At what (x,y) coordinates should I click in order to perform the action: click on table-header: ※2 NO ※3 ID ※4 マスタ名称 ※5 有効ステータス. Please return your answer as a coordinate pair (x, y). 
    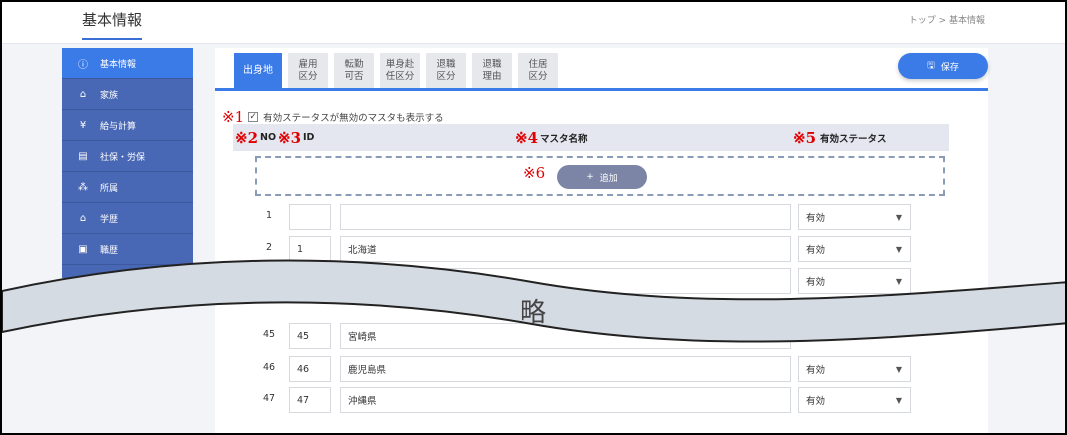
    Looking at the image, I should click on (591, 137).